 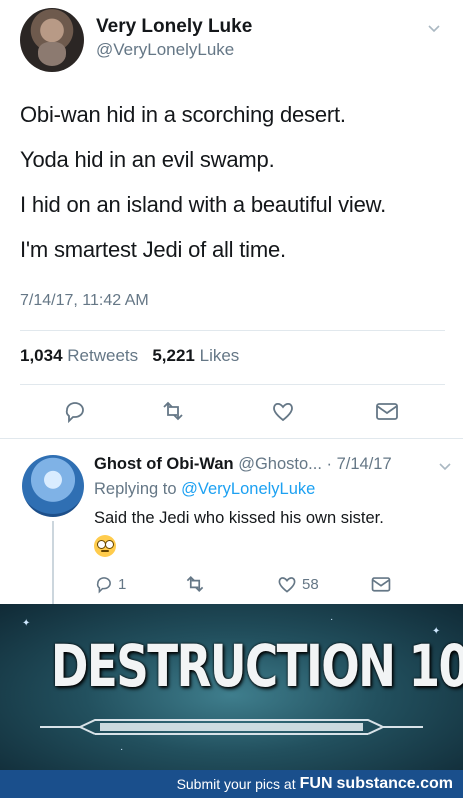 I want to click on reply-count: 1, so click(x=122, y=584).